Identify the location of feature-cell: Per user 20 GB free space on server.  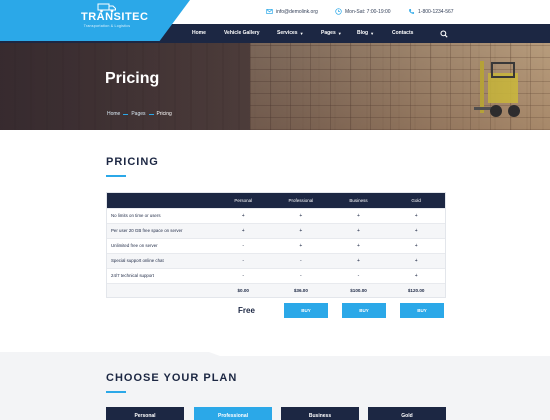
(147, 230).